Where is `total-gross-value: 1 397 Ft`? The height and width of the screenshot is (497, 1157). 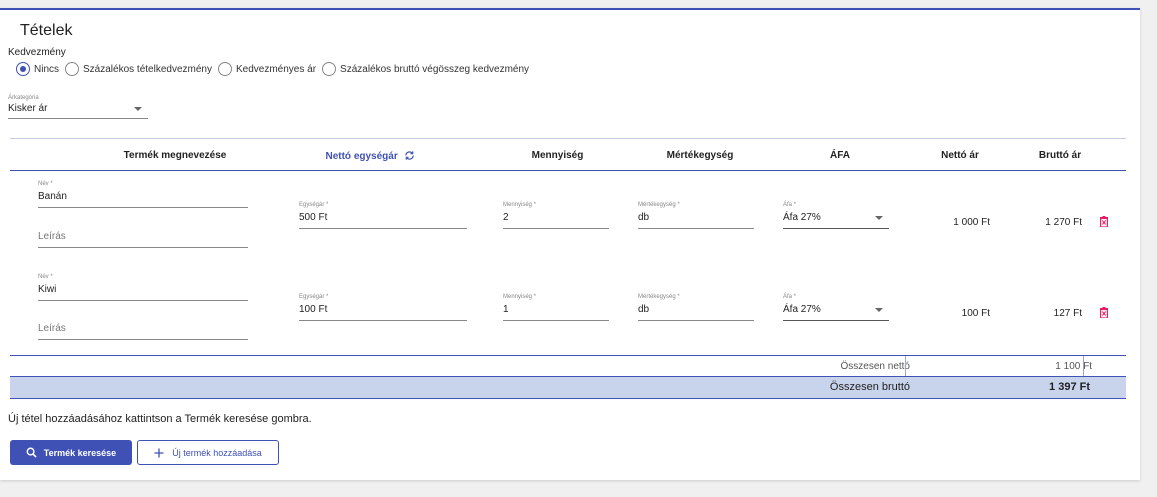 total-gross-value: 1 397 Ft is located at coordinates (1069, 387).